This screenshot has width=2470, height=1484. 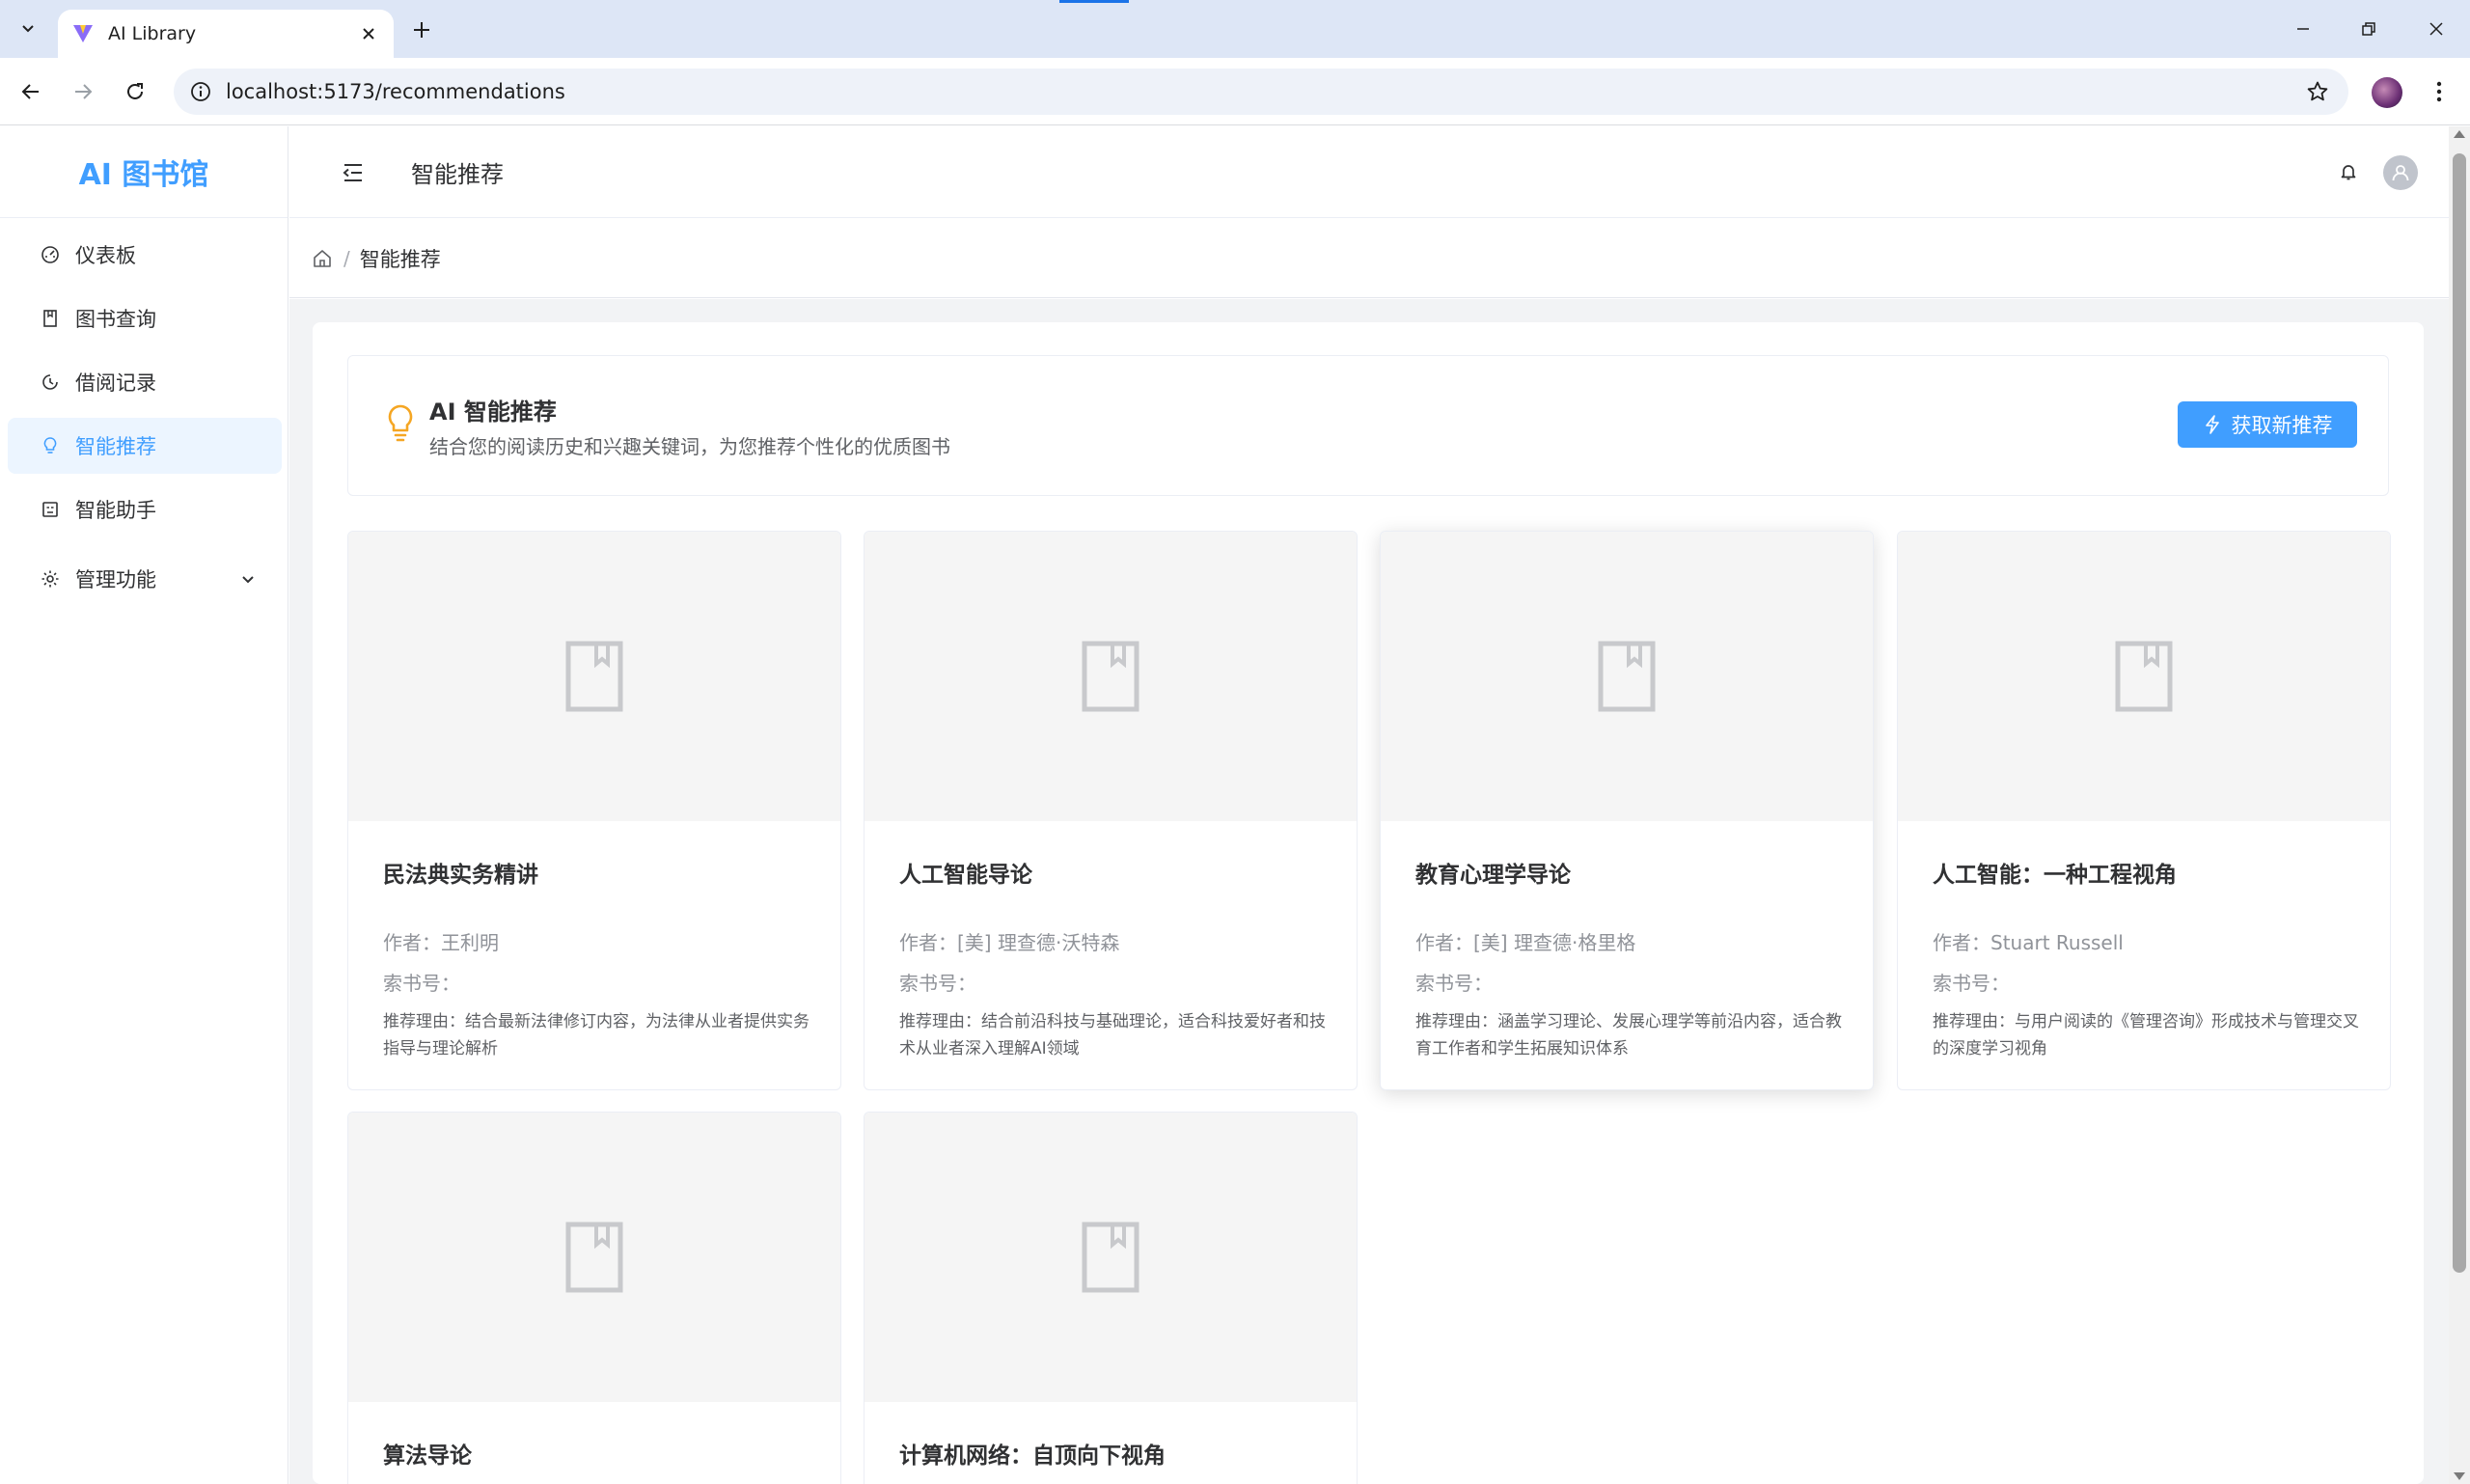 I want to click on sidebar-item-label: 仪表板, so click(x=105, y=255).